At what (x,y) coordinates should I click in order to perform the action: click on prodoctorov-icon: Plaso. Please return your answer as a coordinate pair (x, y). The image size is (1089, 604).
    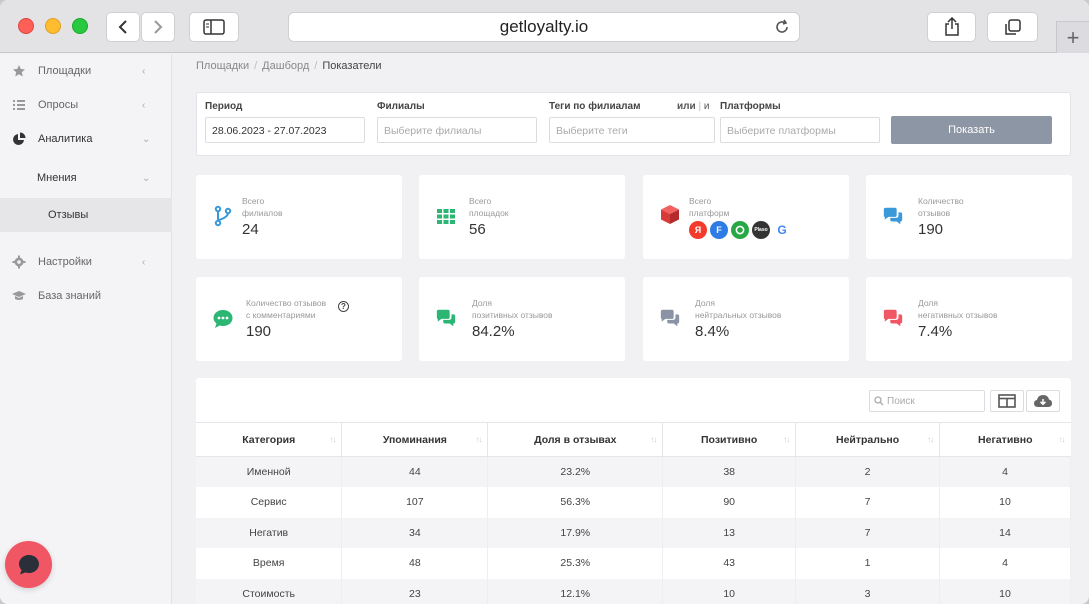
    Looking at the image, I should click on (761, 230).